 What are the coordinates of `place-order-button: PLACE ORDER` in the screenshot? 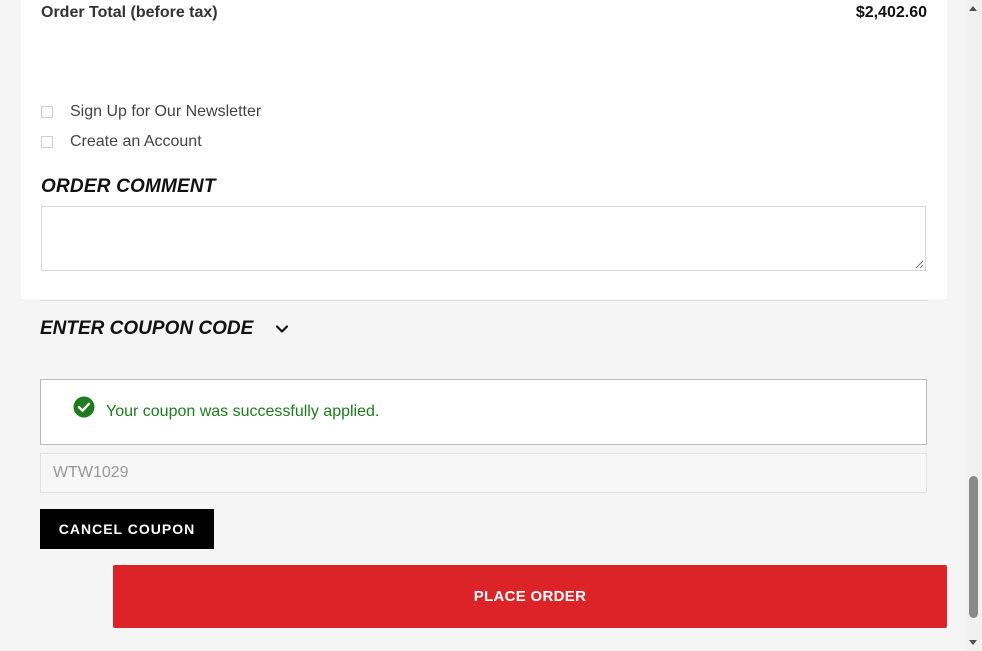 It's located at (530, 596).